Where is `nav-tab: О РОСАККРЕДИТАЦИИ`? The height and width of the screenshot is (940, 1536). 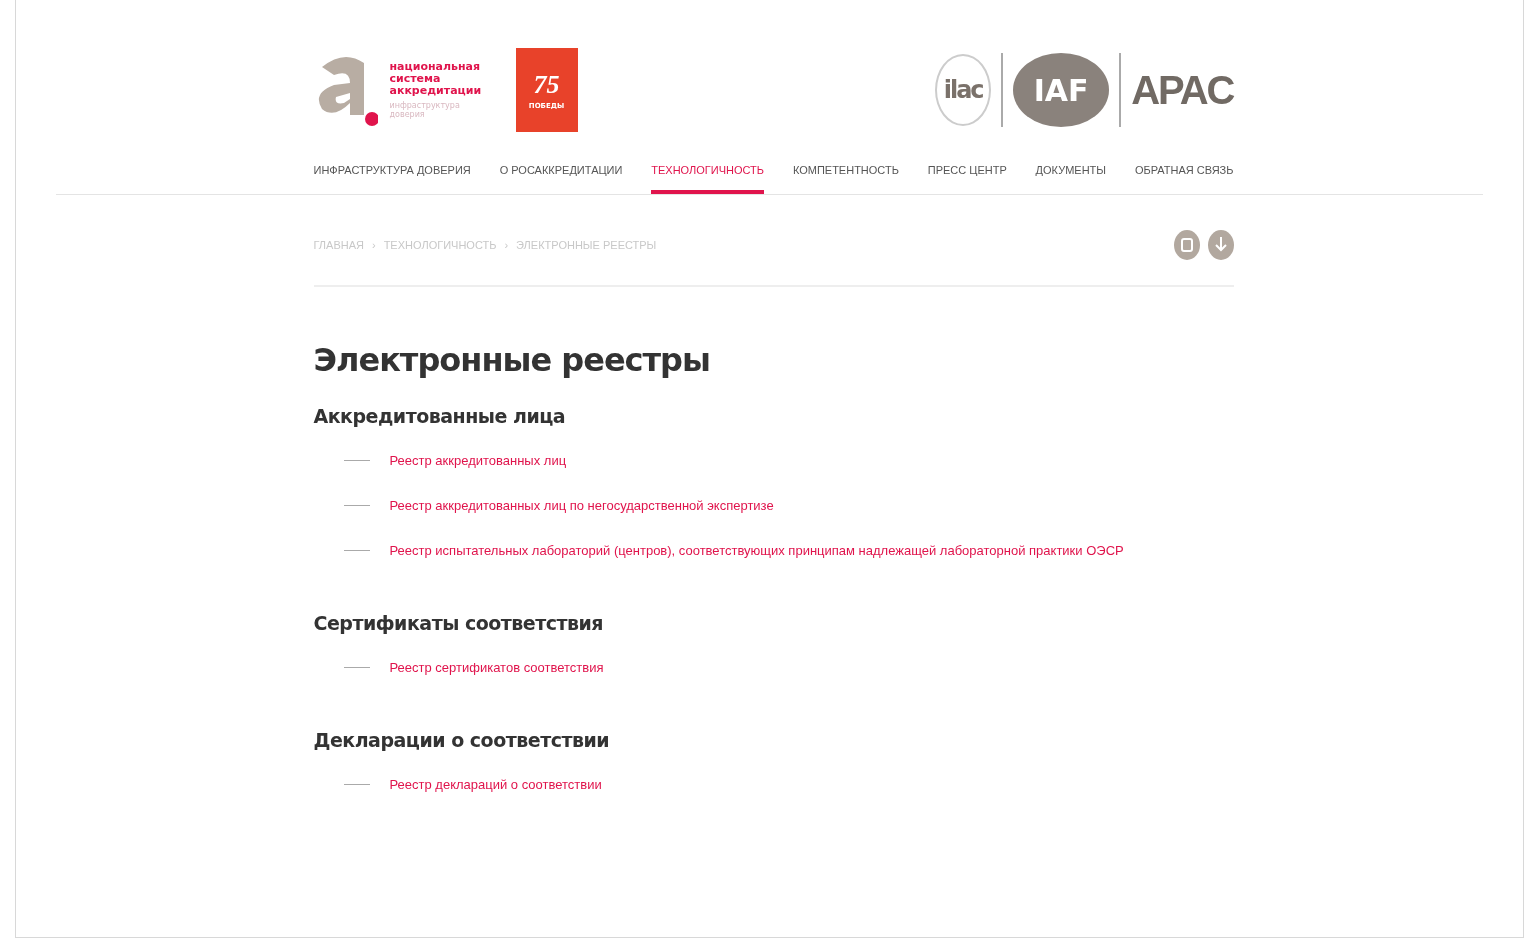
nav-tab: О РОСАККРЕДИТАЦИИ is located at coordinates (561, 174).